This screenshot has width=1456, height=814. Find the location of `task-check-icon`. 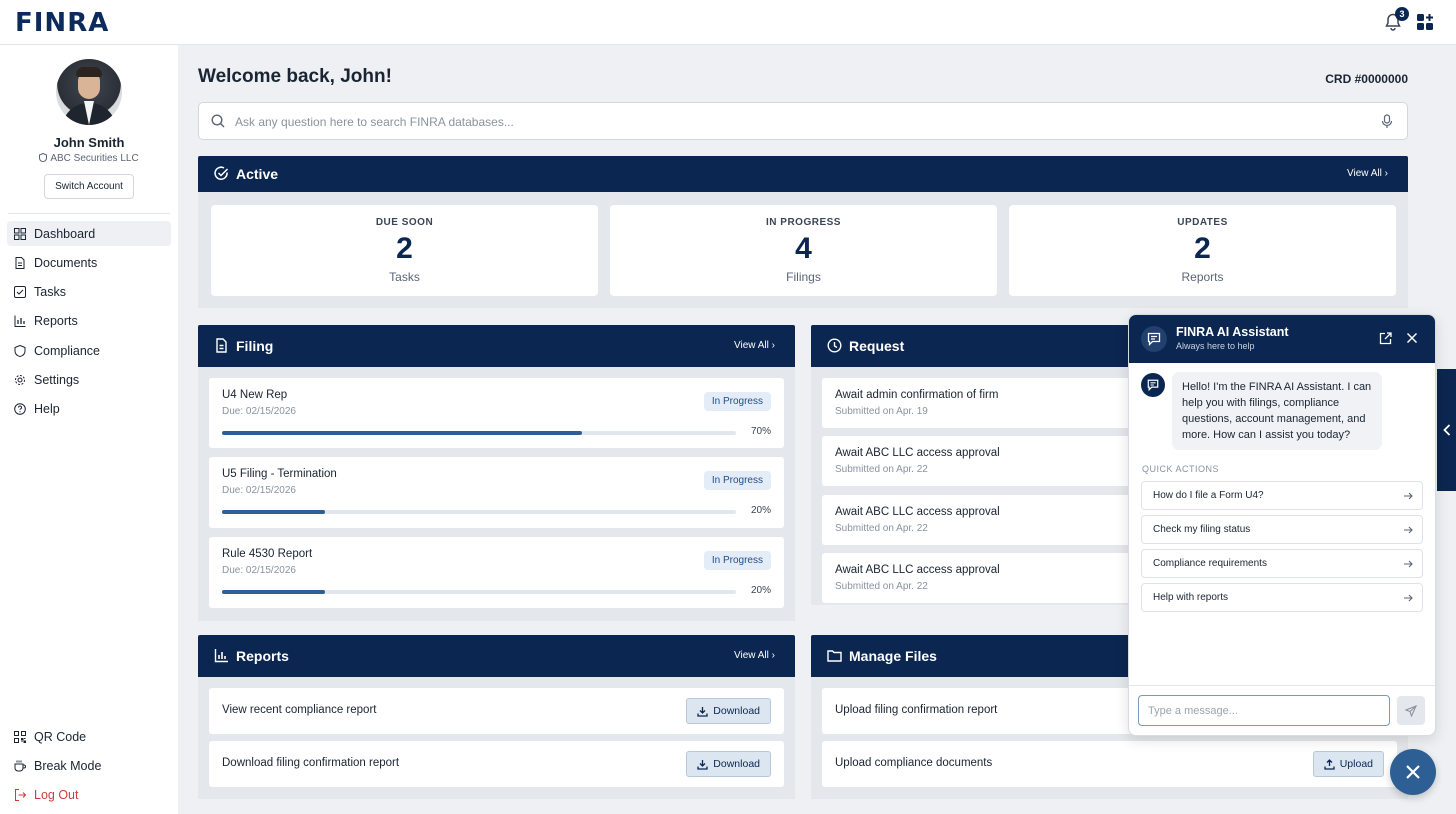

task-check-icon is located at coordinates (20, 291).